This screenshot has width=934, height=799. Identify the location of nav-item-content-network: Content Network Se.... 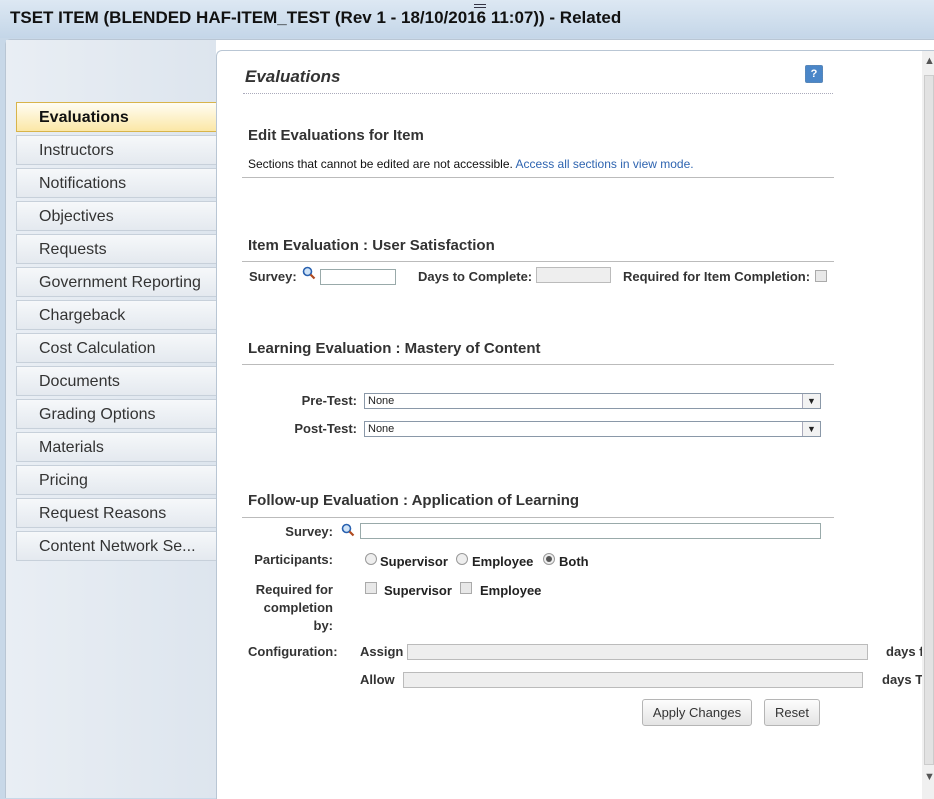
(116, 546).